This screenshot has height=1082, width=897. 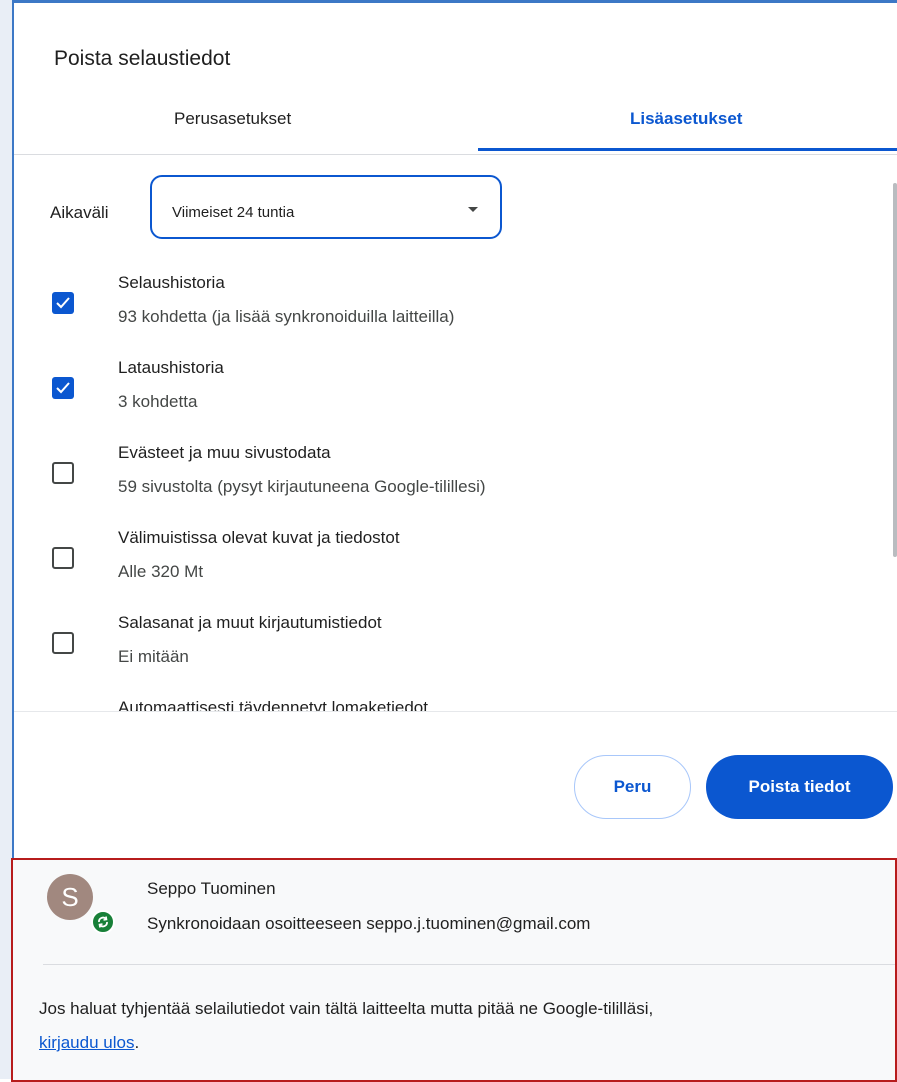 I want to click on option-download-history: Lataushistoria 3 kohdetta, so click(x=444, y=398).